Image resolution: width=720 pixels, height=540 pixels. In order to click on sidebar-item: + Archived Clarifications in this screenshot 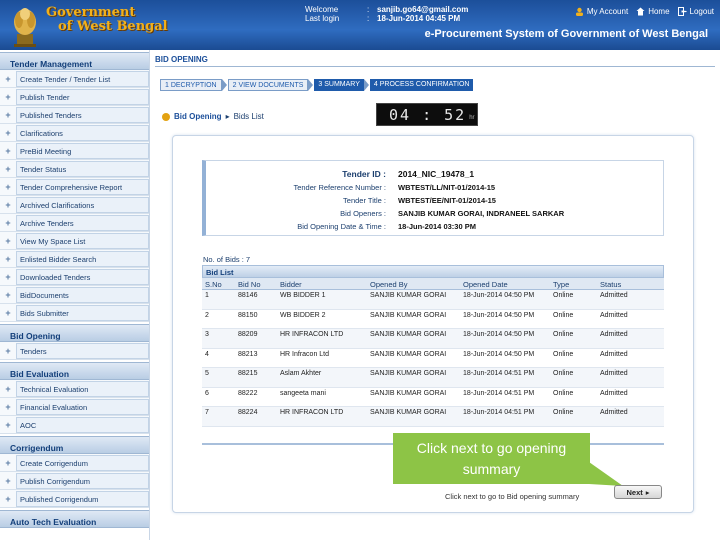, I will do `click(74, 205)`.